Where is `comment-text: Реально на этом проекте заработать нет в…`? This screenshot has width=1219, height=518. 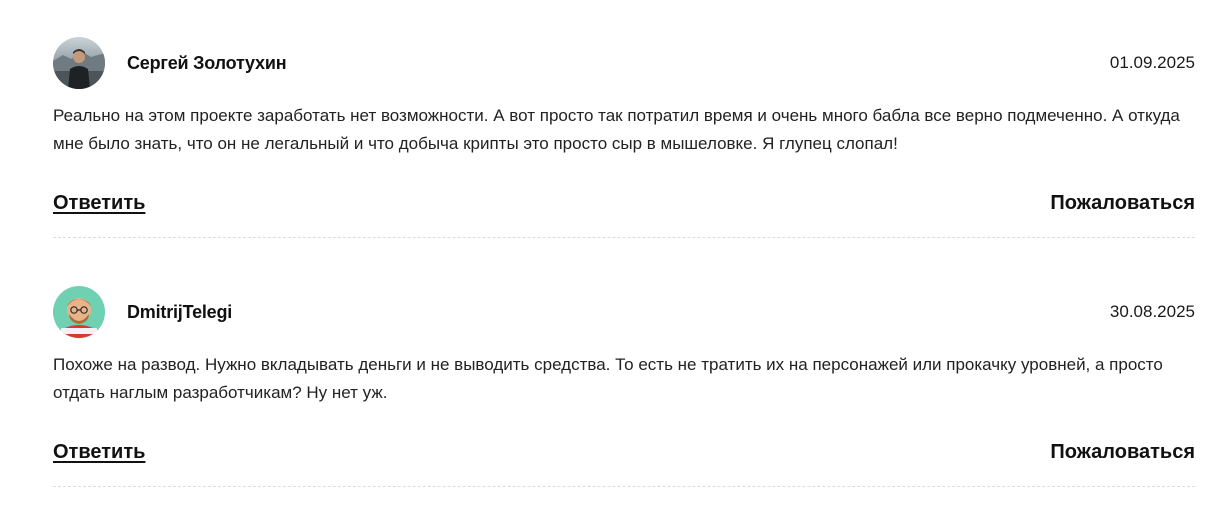 comment-text: Реально на этом проекте заработать нет в… is located at coordinates (616, 129).